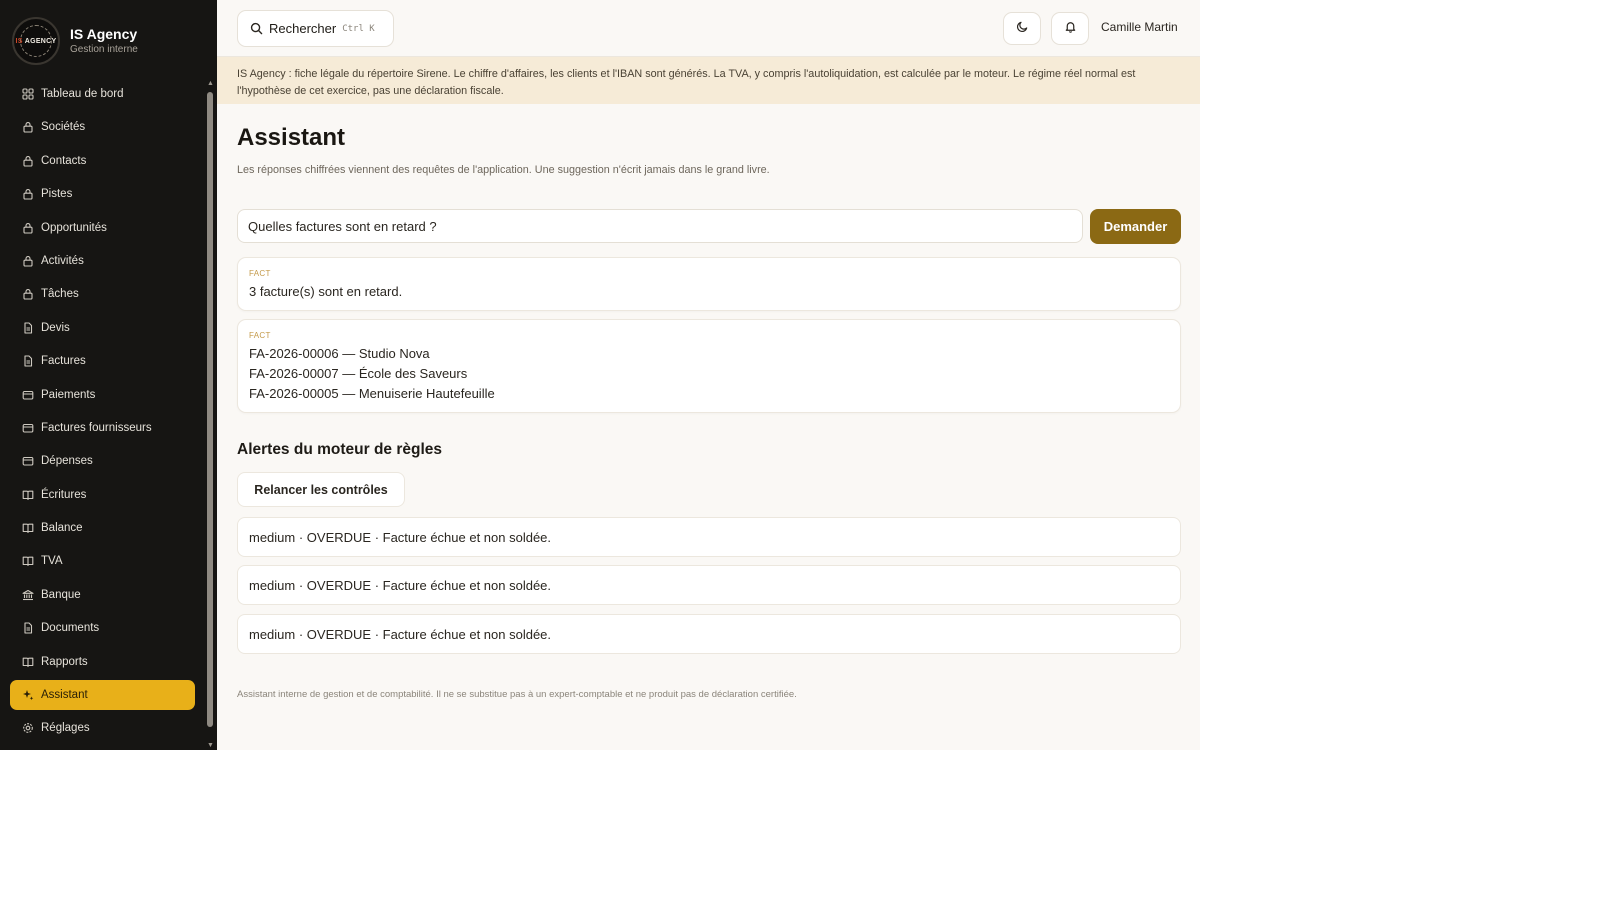 The image size is (1600, 900). Describe the element at coordinates (52, 561) in the screenshot. I see `sidebar-item-label: TVA` at that location.